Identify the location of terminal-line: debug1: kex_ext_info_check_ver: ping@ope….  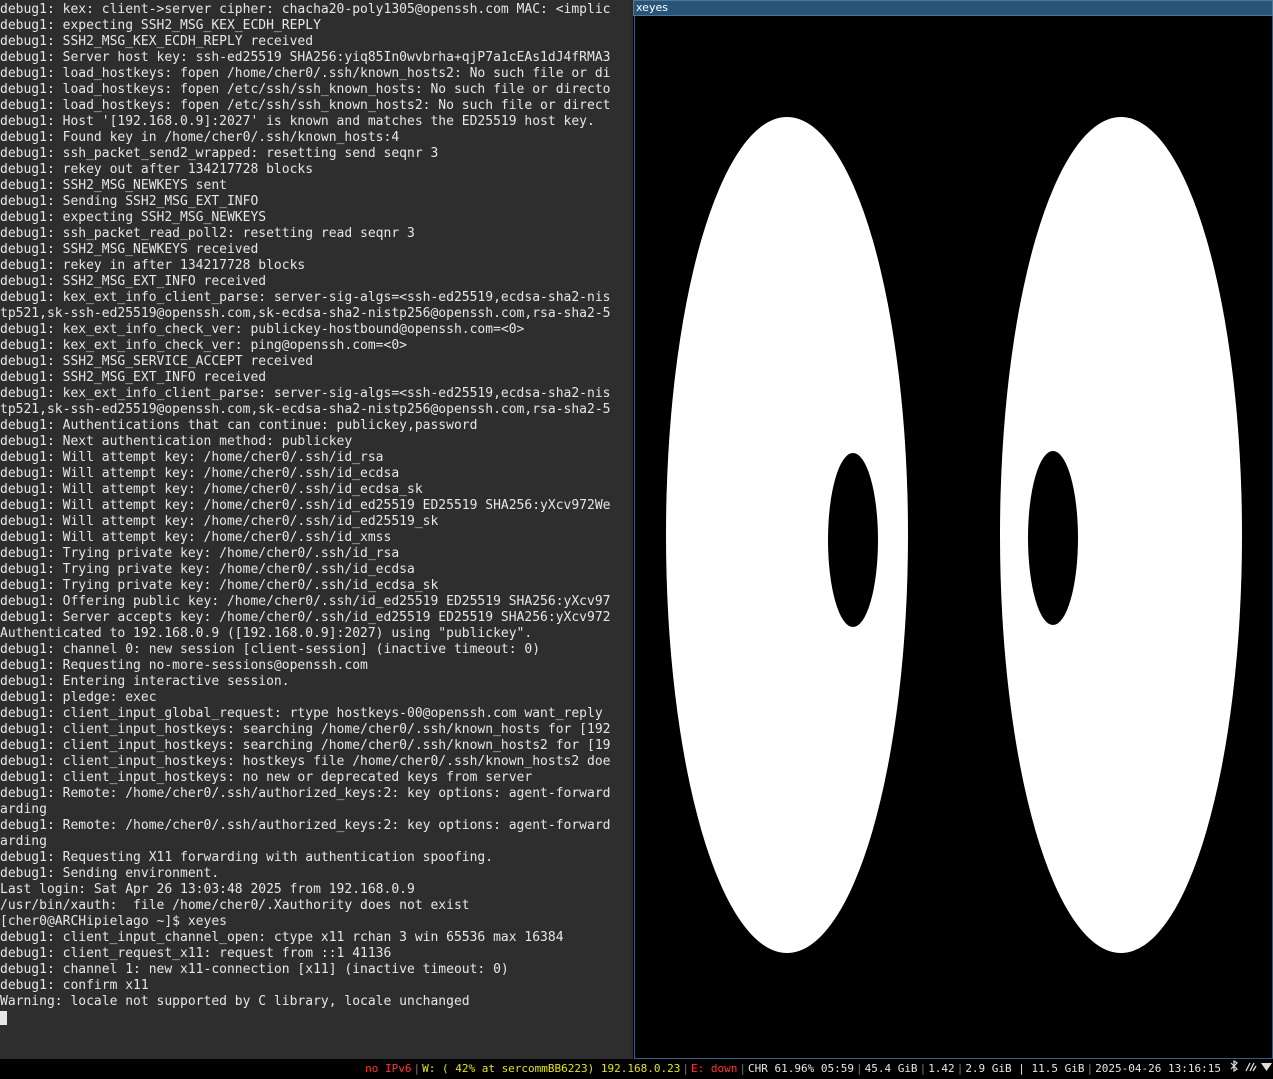
(203, 345).